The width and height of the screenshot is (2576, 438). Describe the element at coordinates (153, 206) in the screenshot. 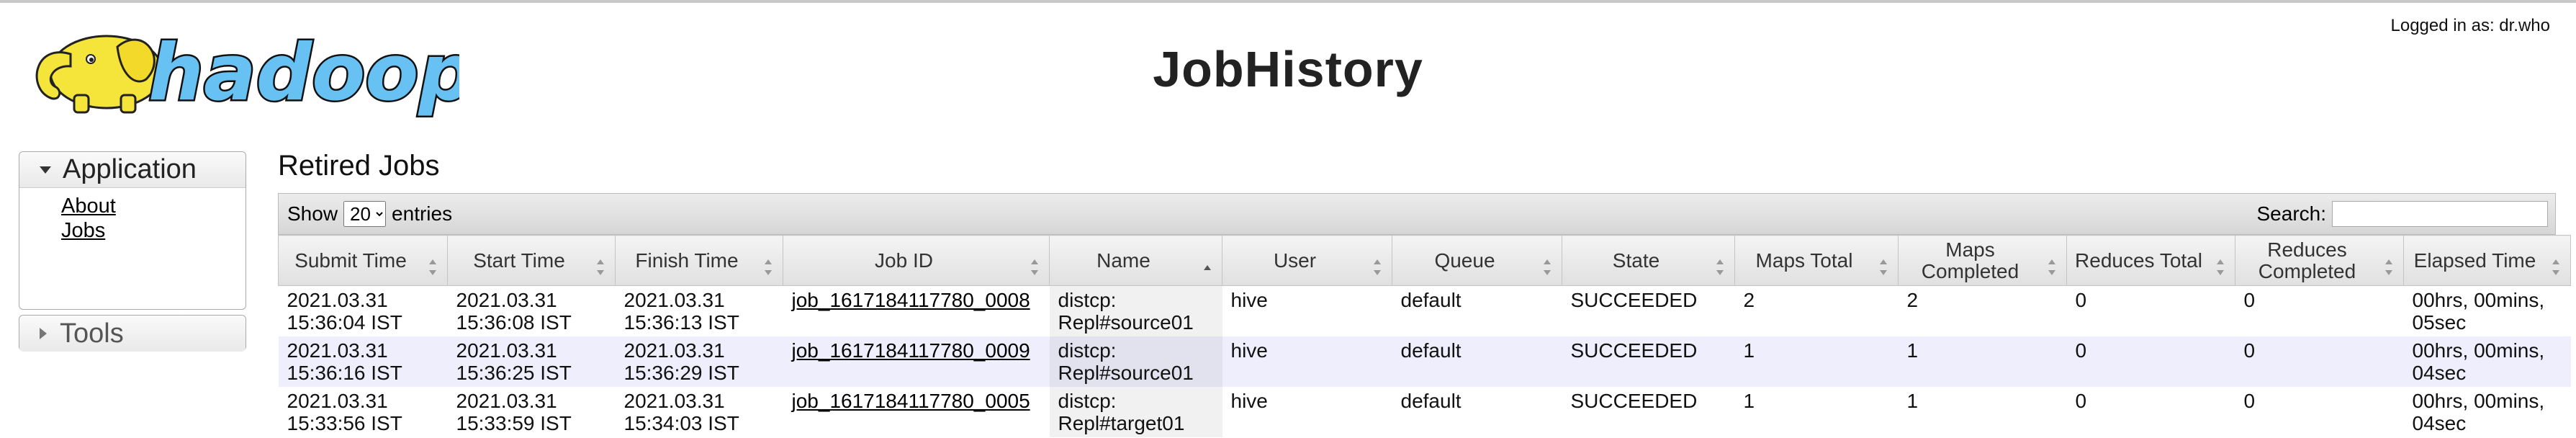

I see `about-link: About` at that location.